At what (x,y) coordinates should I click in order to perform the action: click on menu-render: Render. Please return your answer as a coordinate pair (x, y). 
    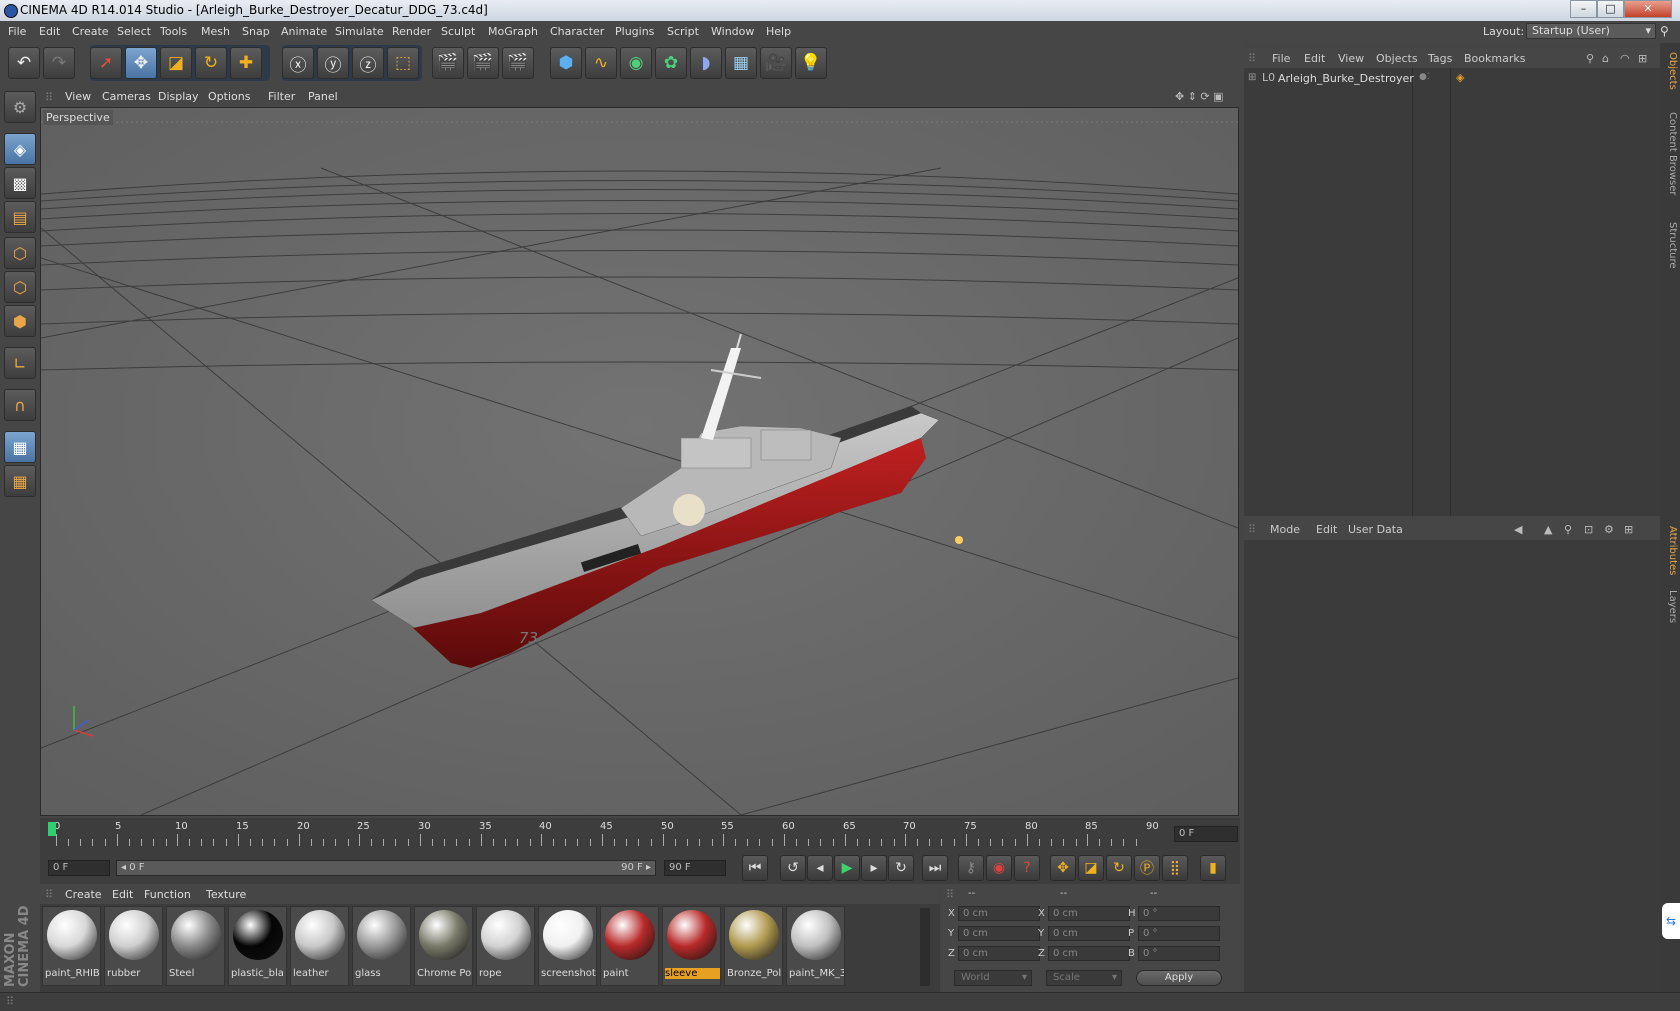
    Looking at the image, I should click on (411, 31).